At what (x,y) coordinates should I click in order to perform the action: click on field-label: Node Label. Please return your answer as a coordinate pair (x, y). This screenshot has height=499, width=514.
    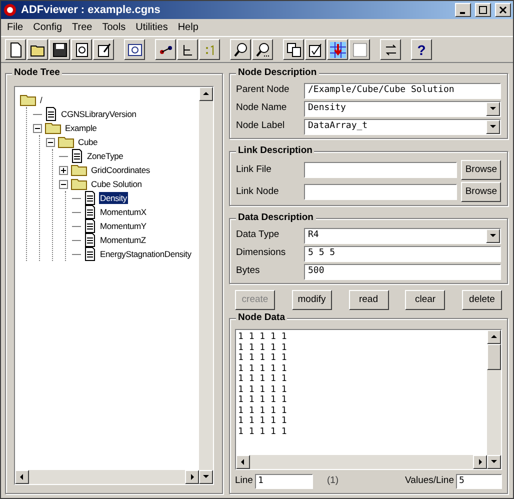
    Looking at the image, I should click on (261, 126).